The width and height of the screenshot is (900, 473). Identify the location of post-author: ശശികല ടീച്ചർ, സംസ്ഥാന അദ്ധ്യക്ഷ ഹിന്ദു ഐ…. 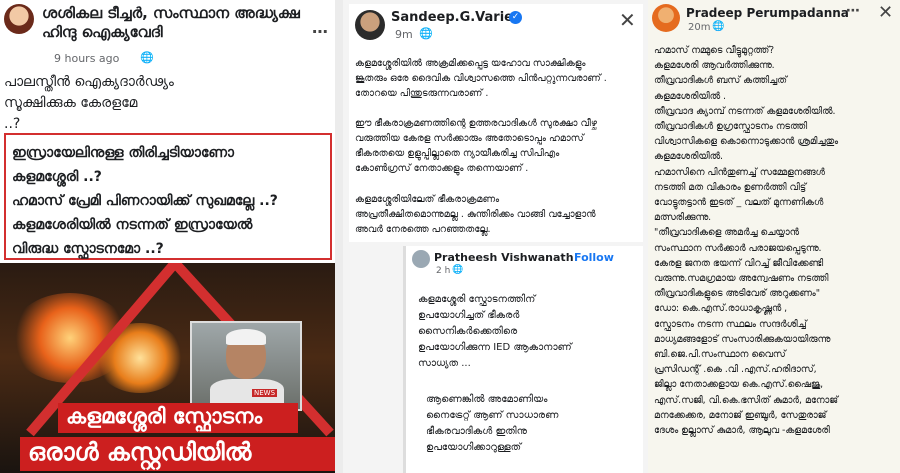
(187, 23).